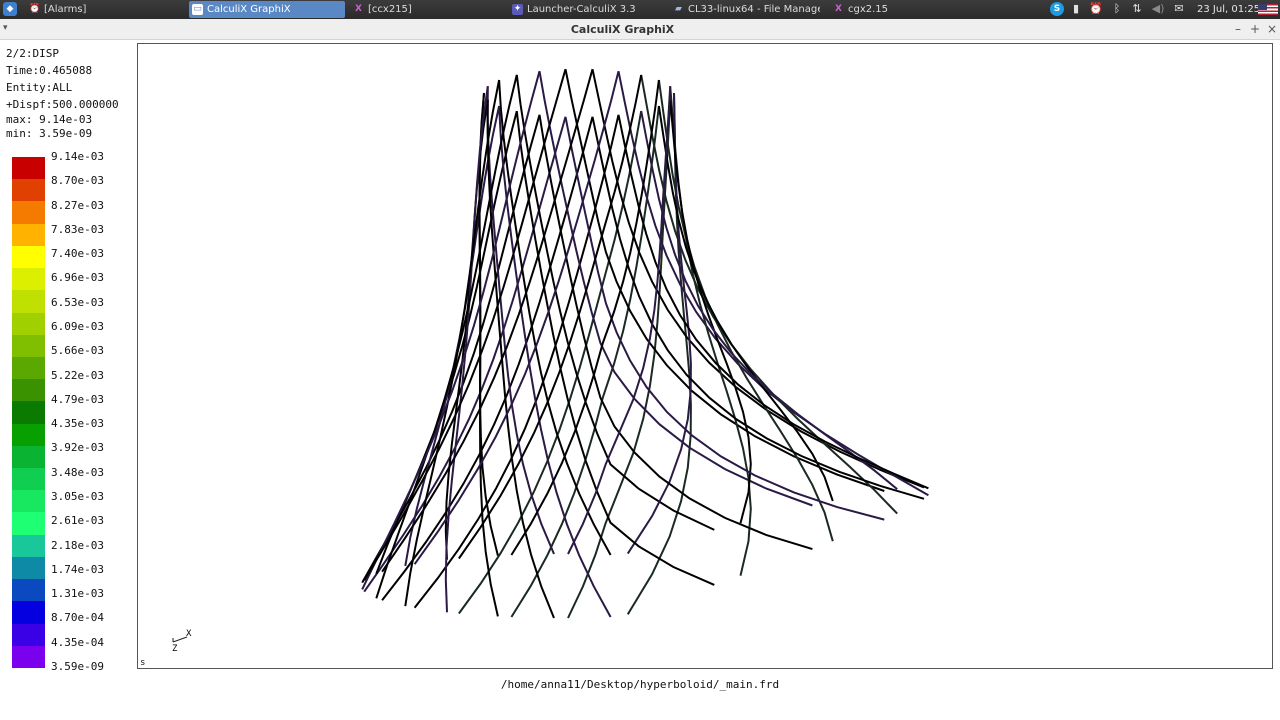 This screenshot has height=720, width=1280. What do you see at coordinates (1179, 9) in the screenshot?
I see `mail-icon: ✉` at bounding box center [1179, 9].